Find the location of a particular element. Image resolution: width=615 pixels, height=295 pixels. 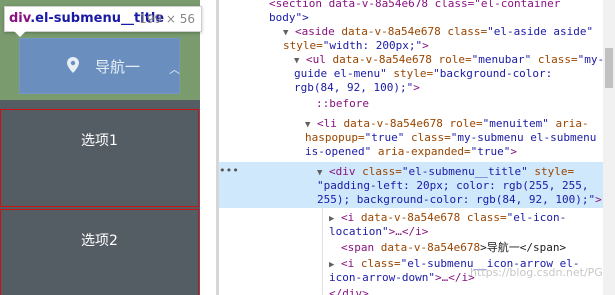

tooltip-caret is located at coordinates (20, 34).